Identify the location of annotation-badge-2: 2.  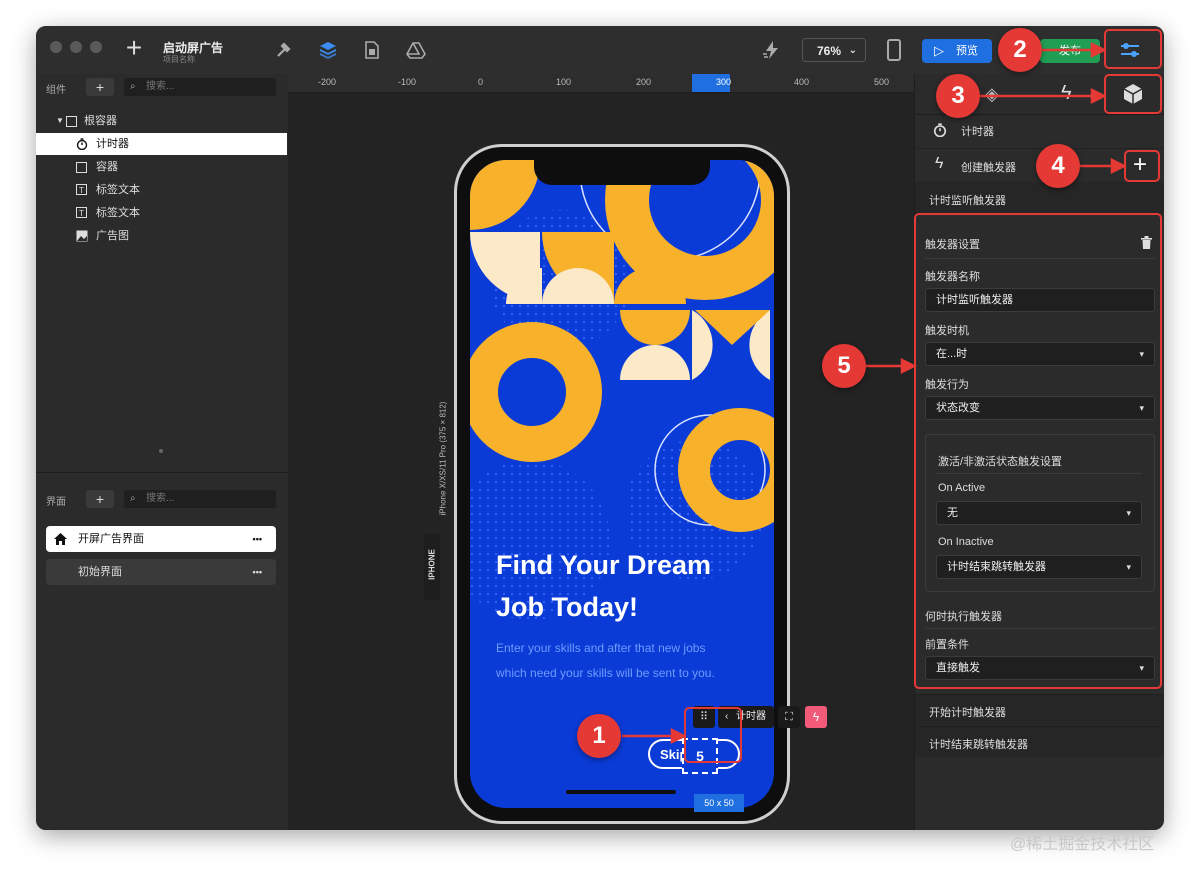
(1020, 50).